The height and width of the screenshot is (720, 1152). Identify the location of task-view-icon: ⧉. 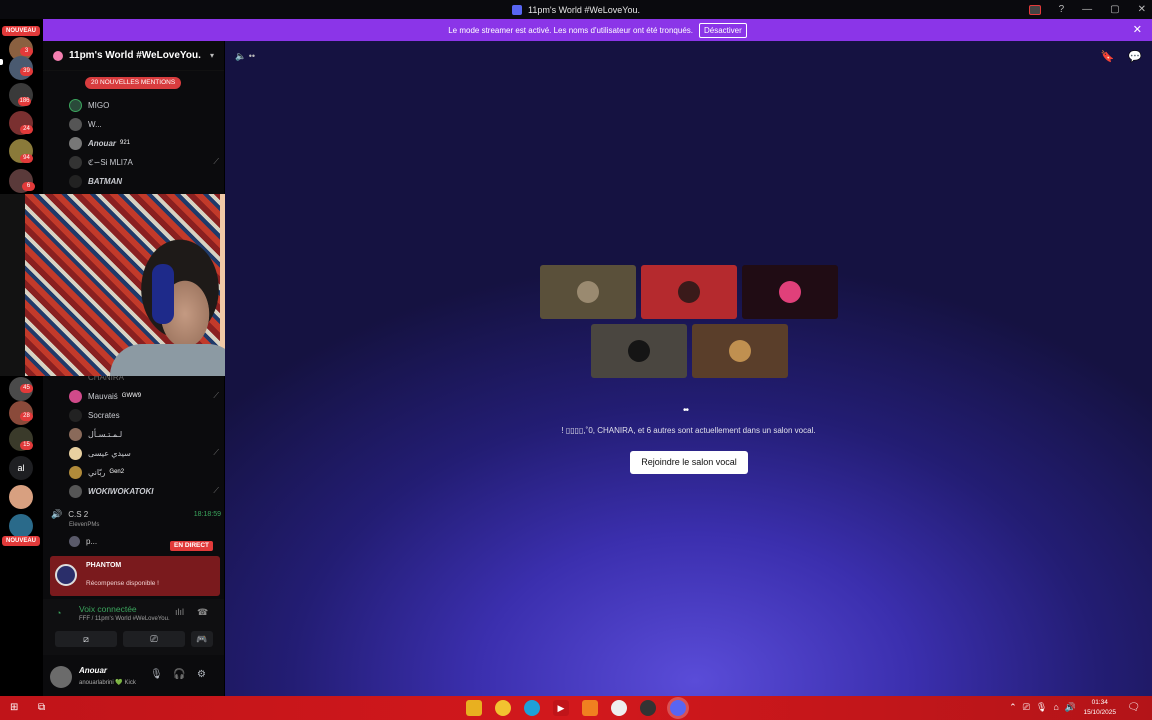
(41, 707).